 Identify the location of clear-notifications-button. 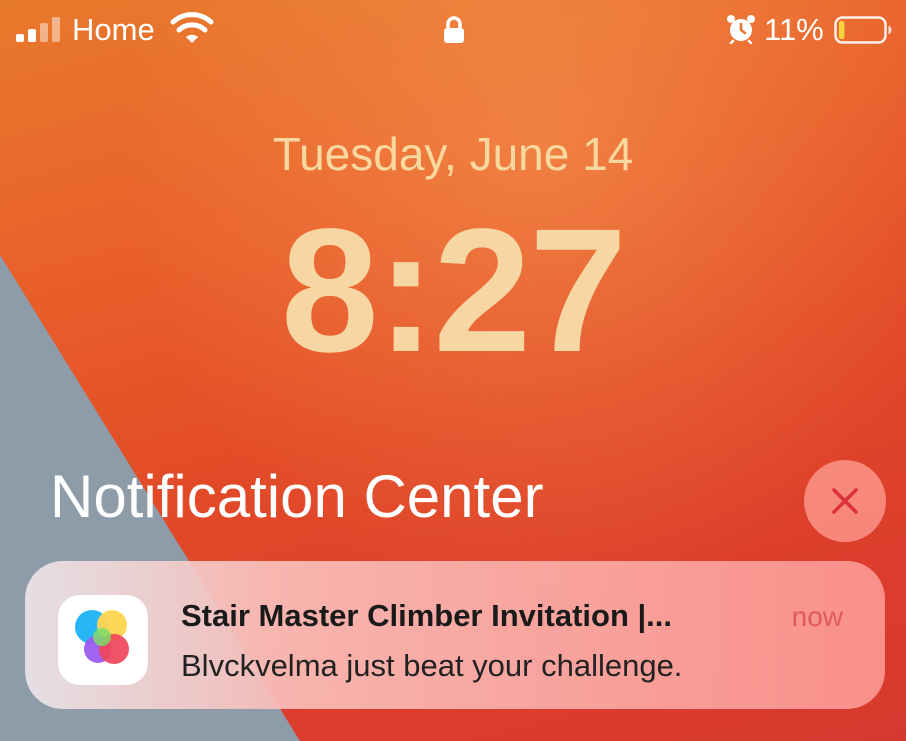
(845, 501).